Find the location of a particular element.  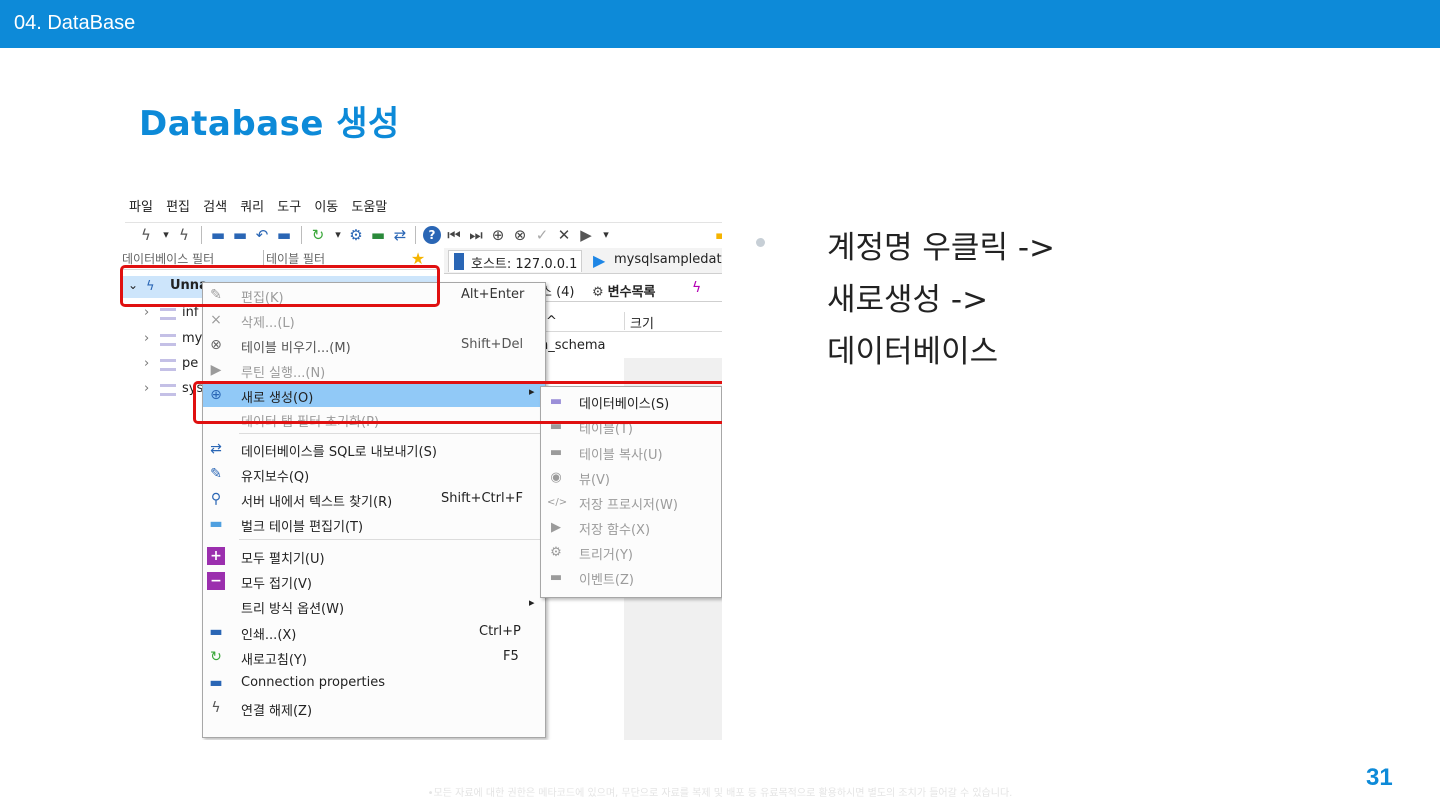

menu-item-shortcut: Shift+Ctrl+F is located at coordinates (482, 498).